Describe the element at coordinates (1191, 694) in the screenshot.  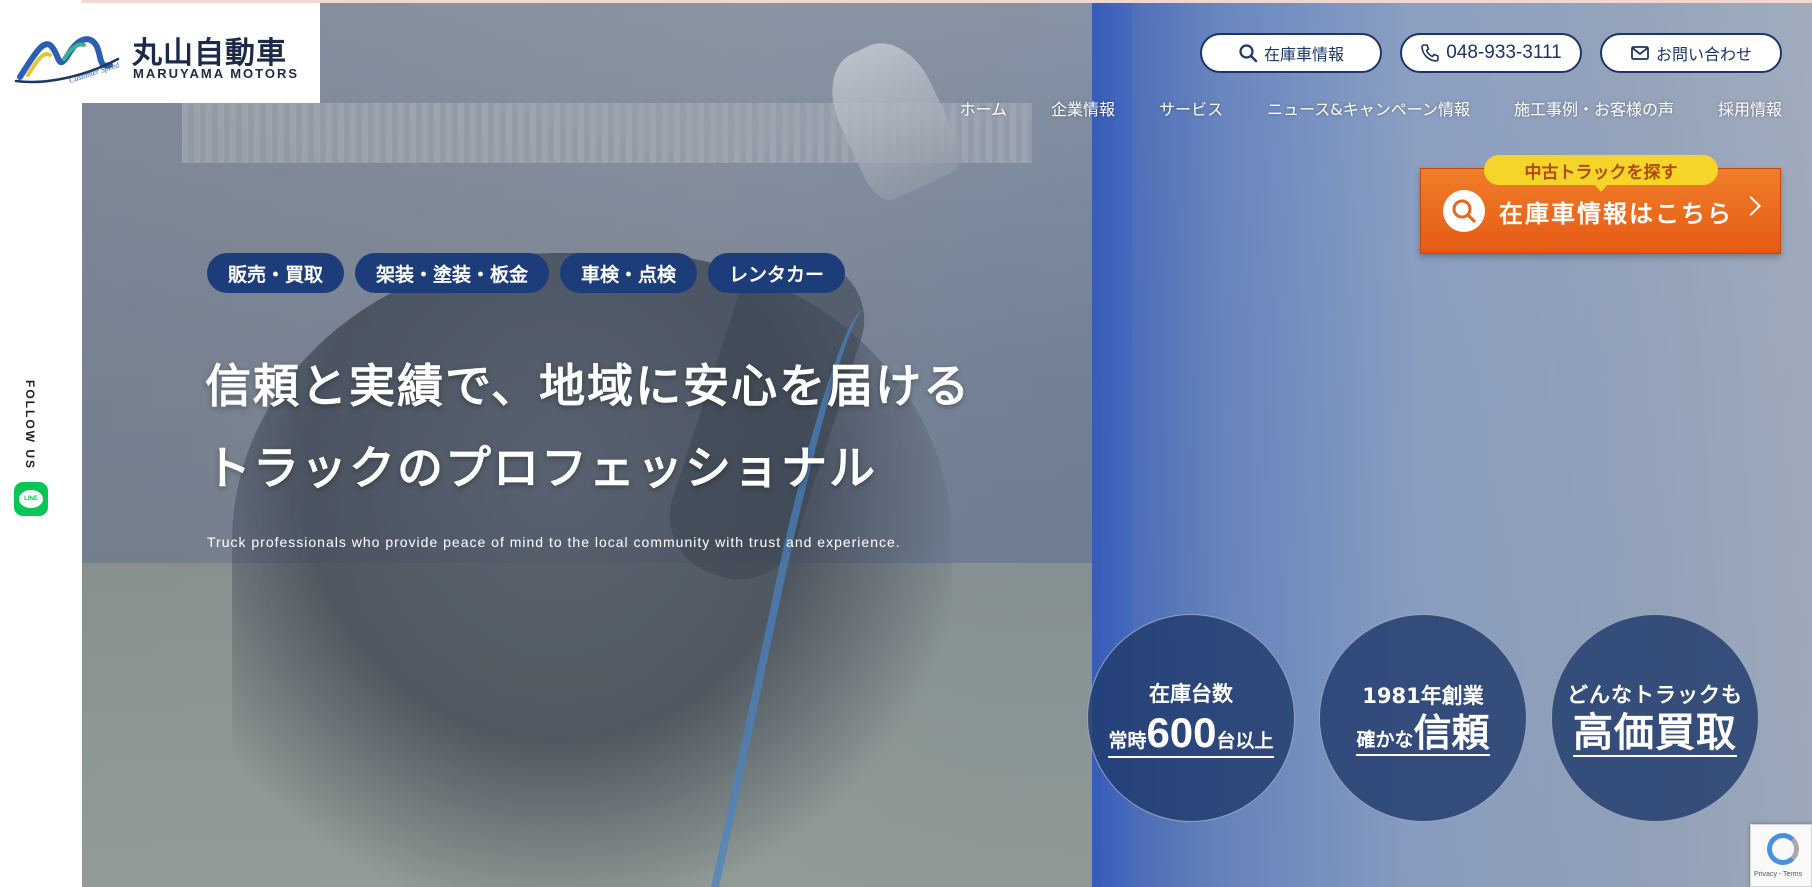
I see `badge-stock-title: 在庫台数` at that location.